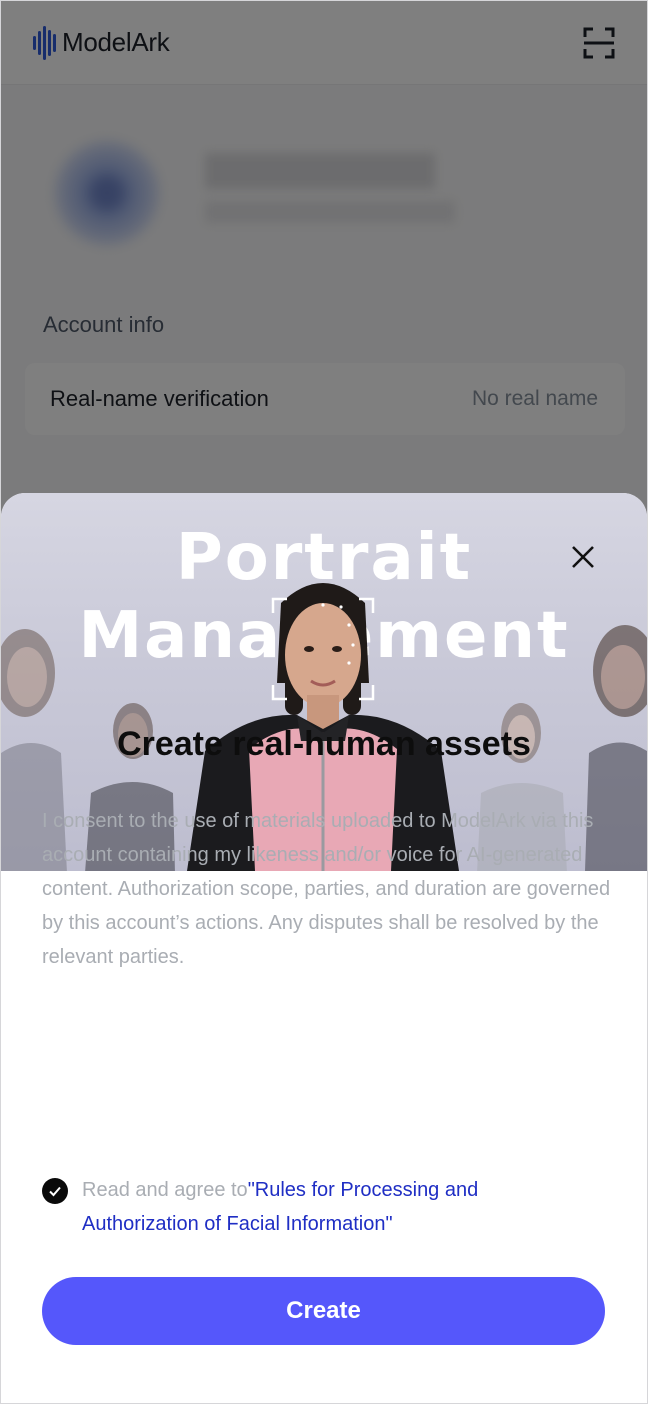  I want to click on modal-title: Create real-human assets, so click(324, 744).